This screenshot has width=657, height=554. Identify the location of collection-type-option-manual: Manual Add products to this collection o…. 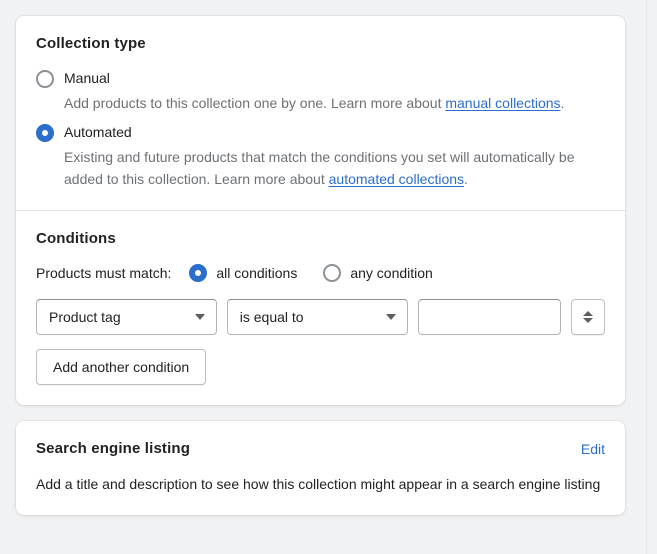
(320, 91).